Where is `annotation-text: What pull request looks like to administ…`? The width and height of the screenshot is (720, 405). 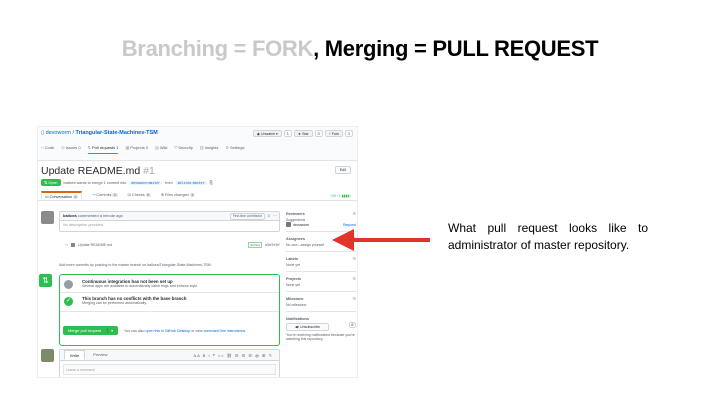 annotation-text: What pull request looks like to administ… is located at coordinates (548, 236).